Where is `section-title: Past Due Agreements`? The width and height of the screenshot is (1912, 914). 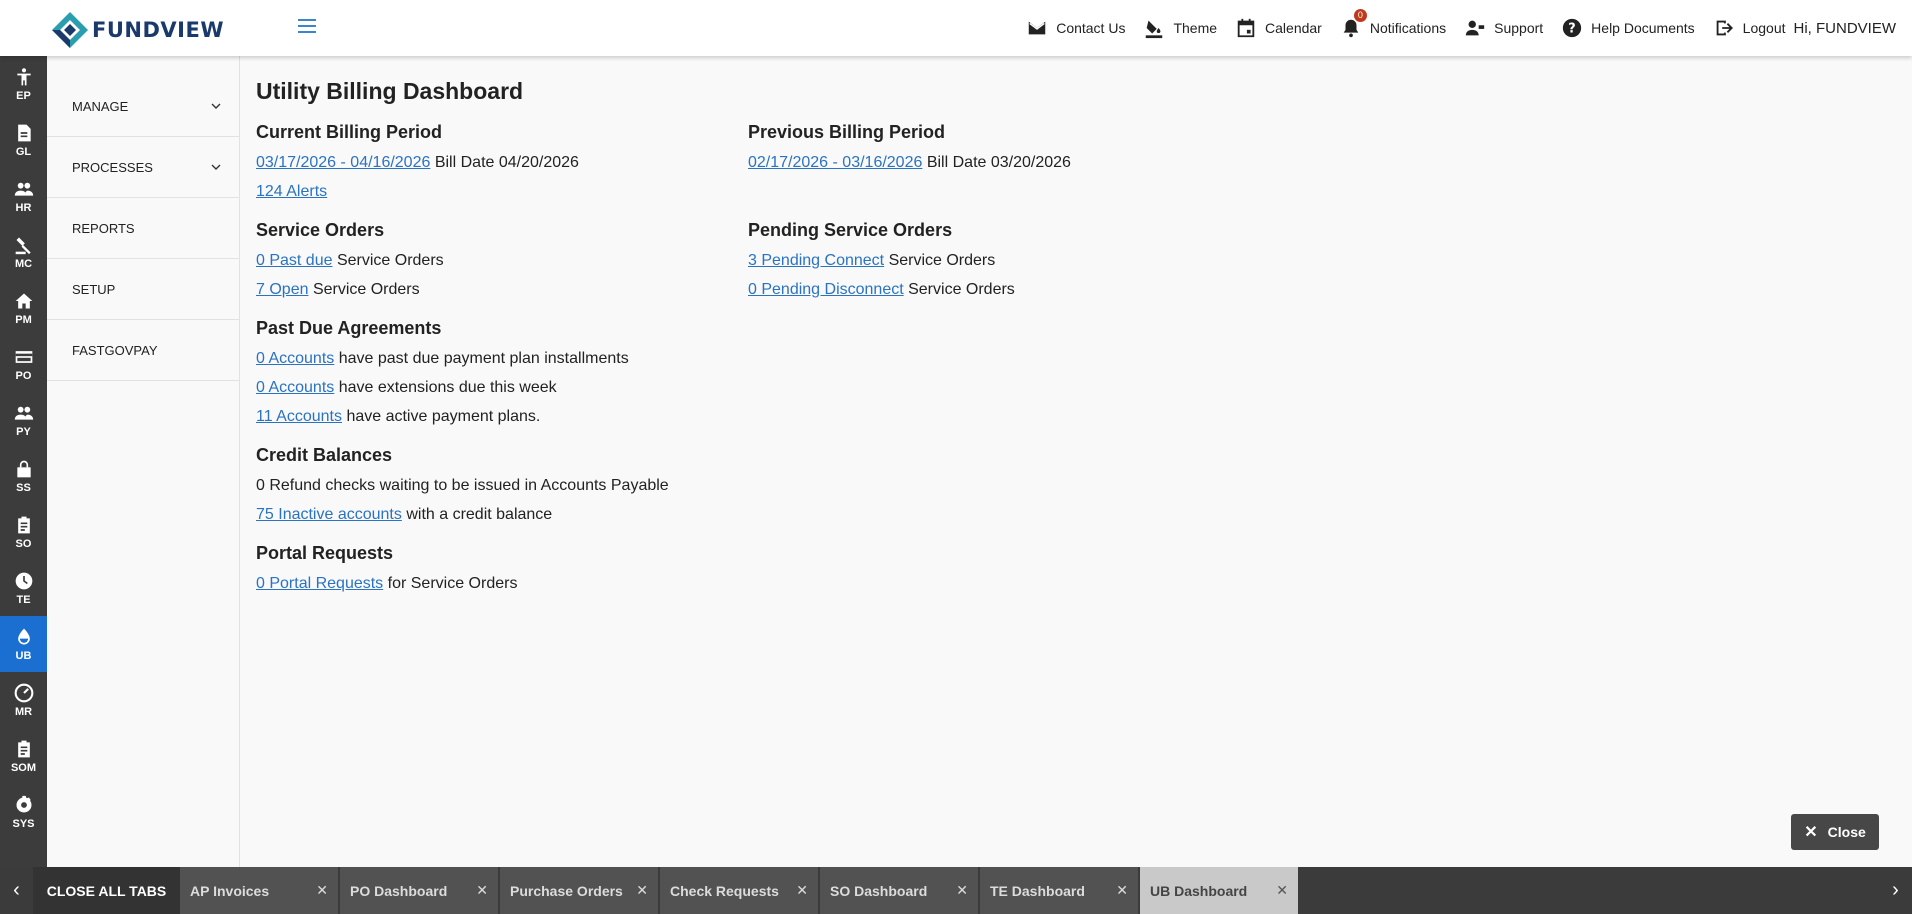
section-title: Past Due Agreements is located at coordinates (349, 328).